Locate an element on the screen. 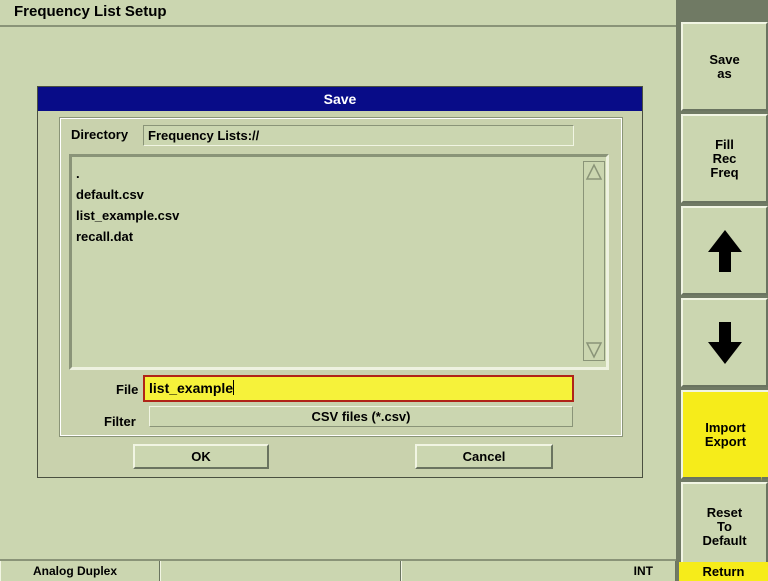  arrow-up-icon is located at coordinates (724, 251).